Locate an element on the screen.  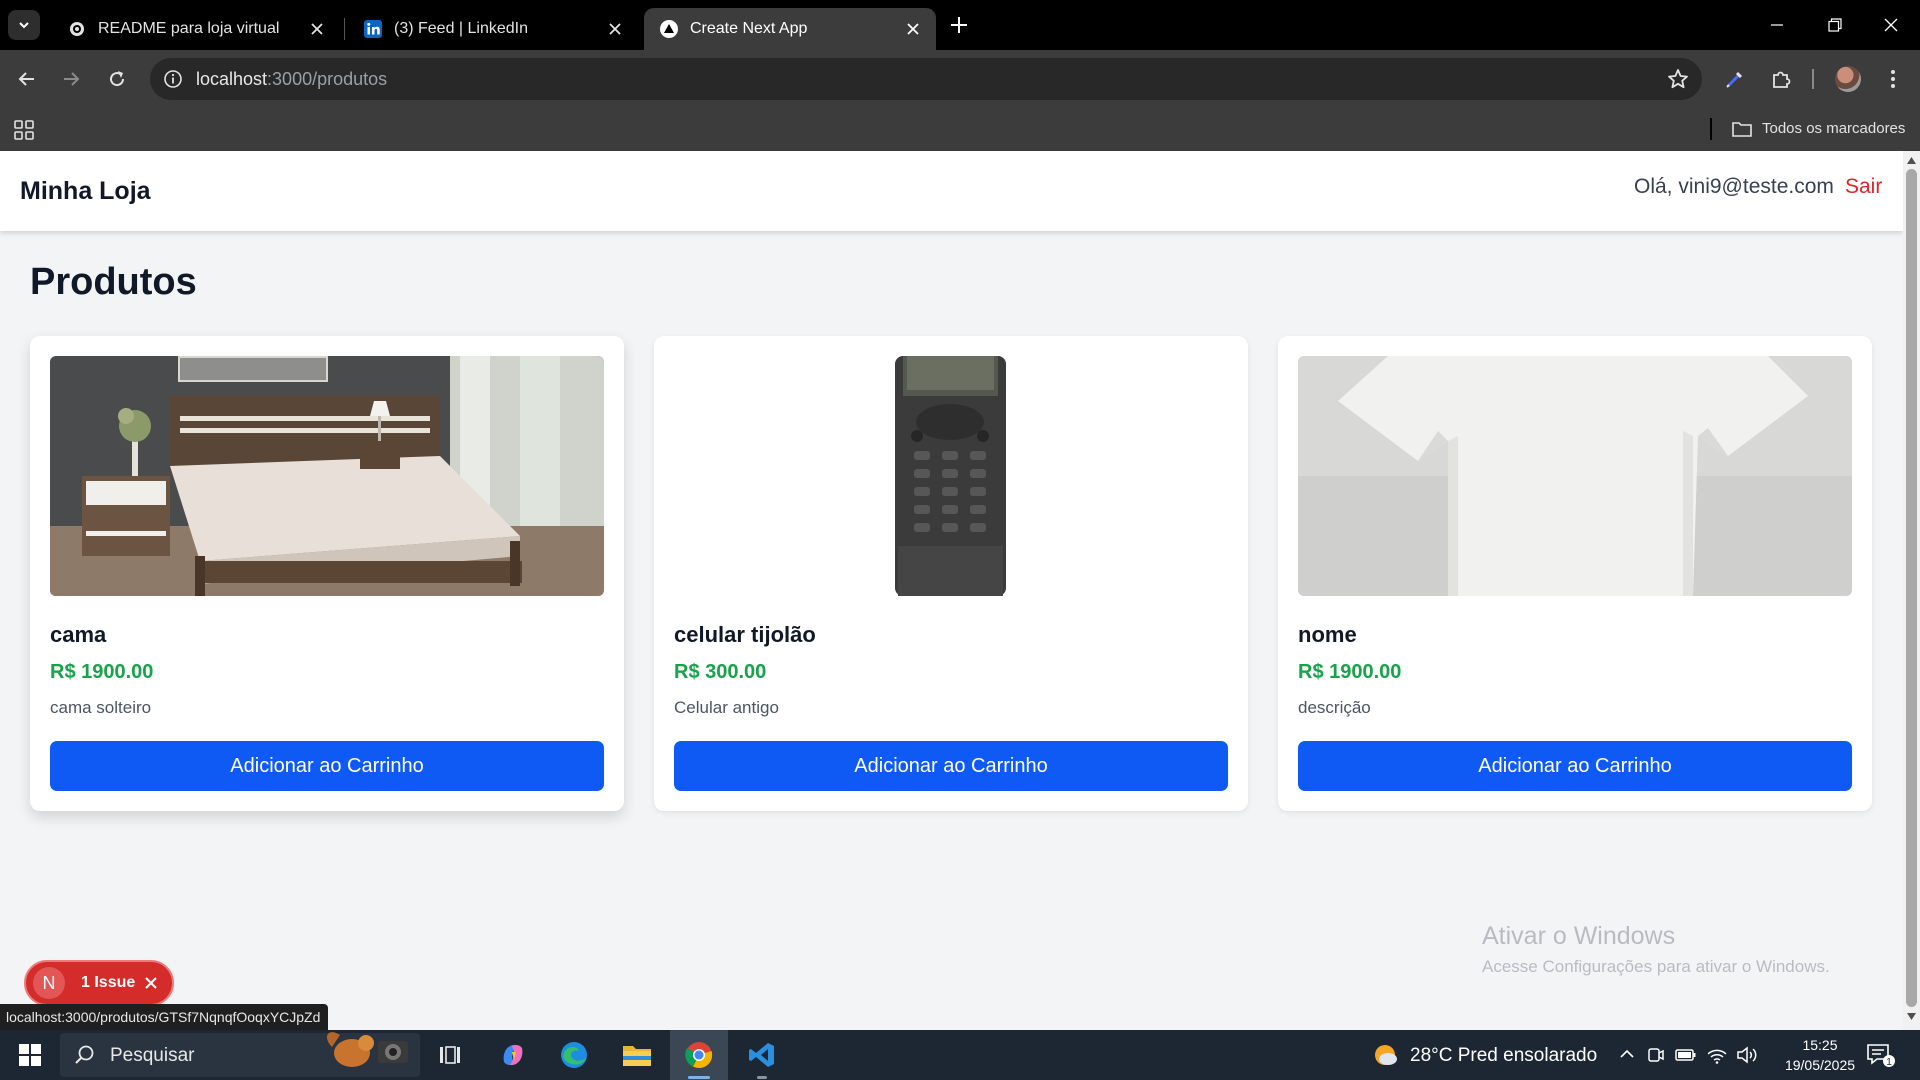
product-name: celular tijolão is located at coordinates (745, 634).